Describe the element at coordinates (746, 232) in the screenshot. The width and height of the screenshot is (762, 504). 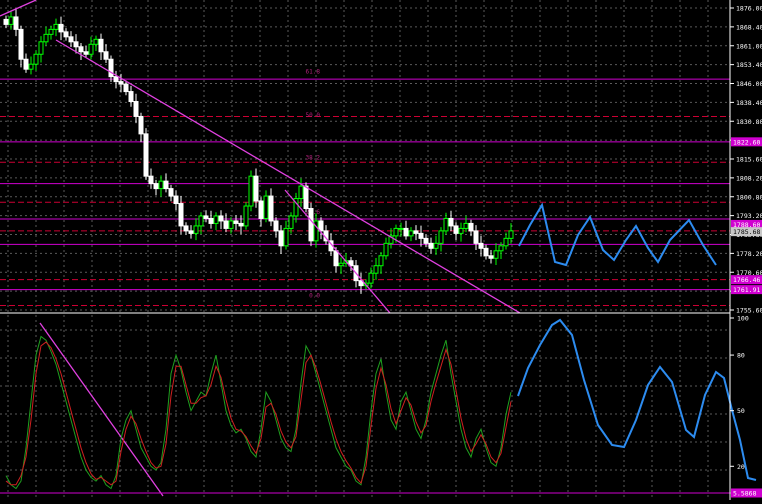
I see `price-label-text: 1785.68` at that location.